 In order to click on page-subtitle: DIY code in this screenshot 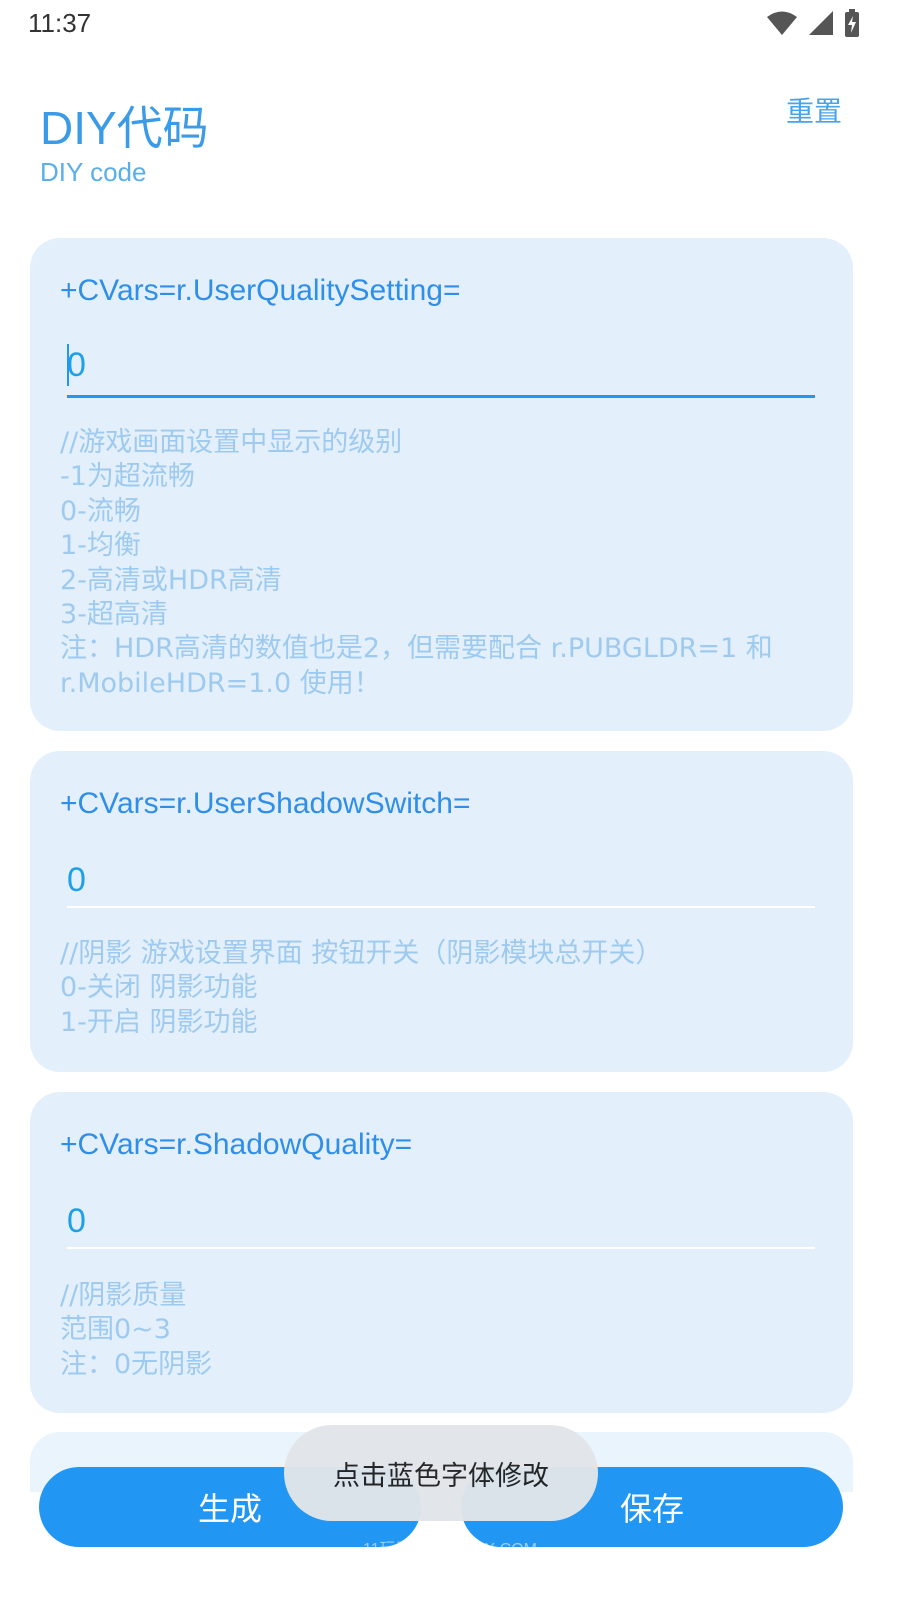, I will do `click(93, 172)`.